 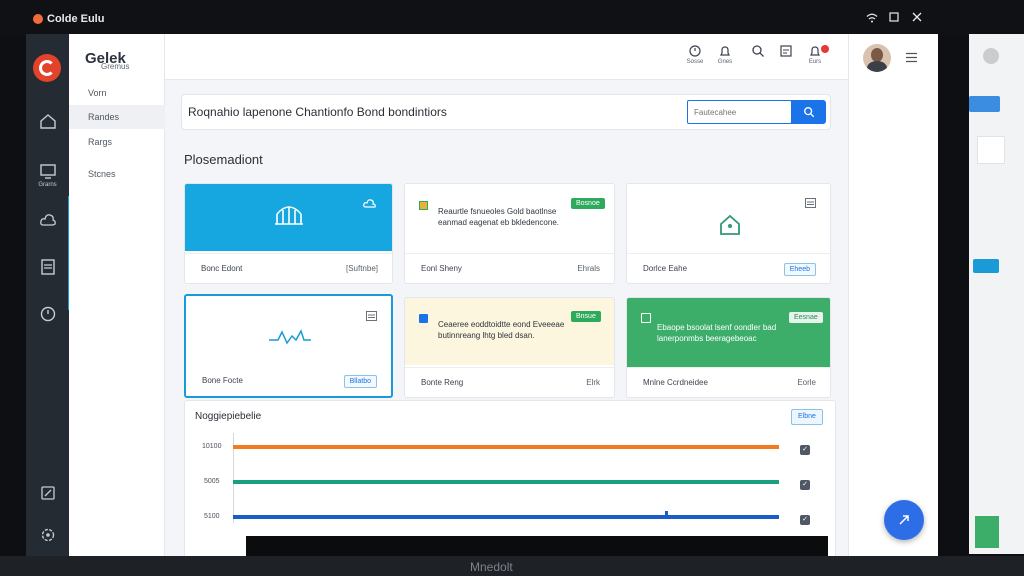 What do you see at coordinates (442, 382) in the screenshot?
I see `card-footer-label: Bonte Reng` at bounding box center [442, 382].